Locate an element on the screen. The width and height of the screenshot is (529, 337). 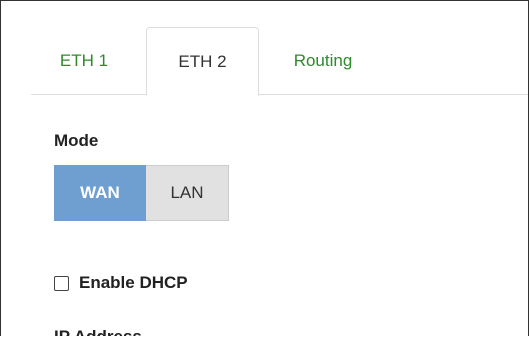
tab-routing: Routing is located at coordinates (323, 61).